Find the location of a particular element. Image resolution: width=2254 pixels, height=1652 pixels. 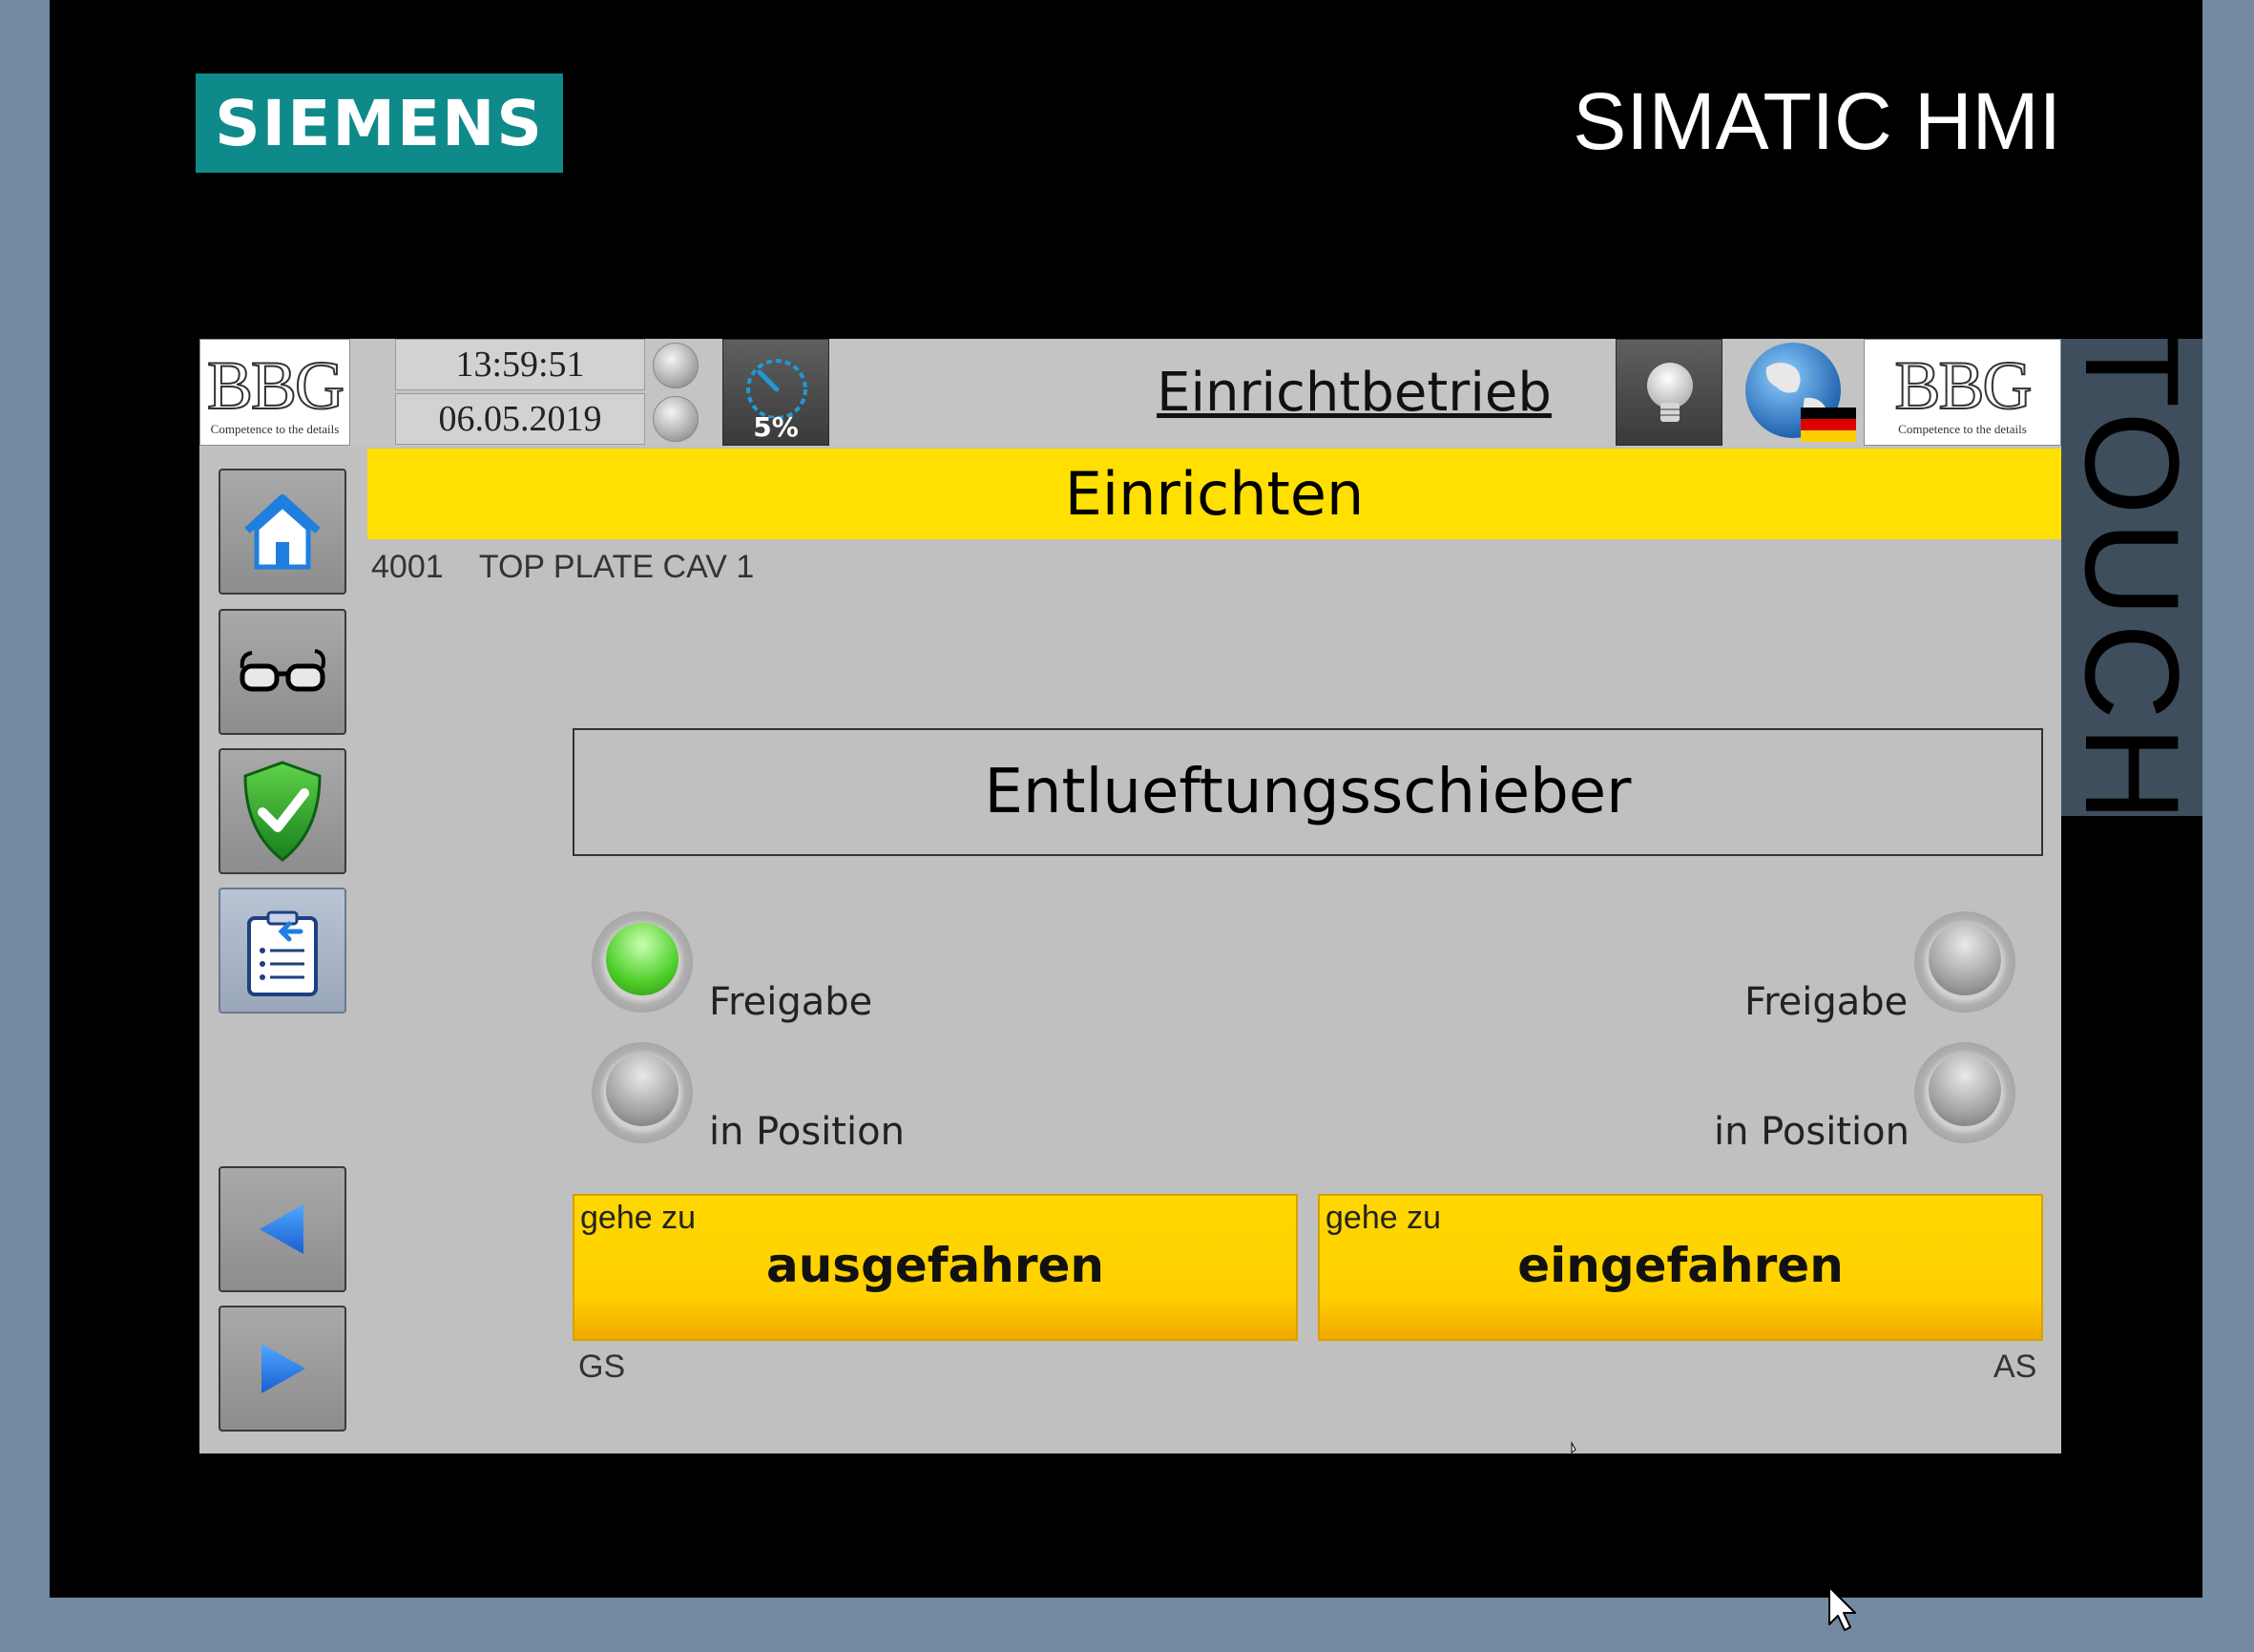

speed-override-button: 5% is located at coordinates (775, 392).